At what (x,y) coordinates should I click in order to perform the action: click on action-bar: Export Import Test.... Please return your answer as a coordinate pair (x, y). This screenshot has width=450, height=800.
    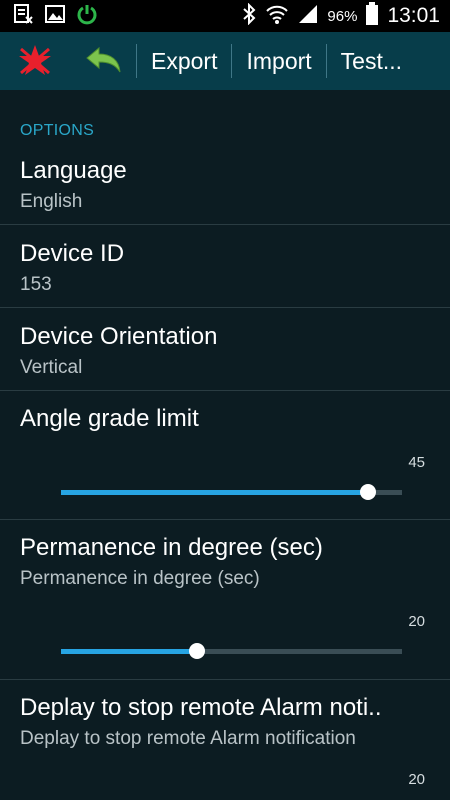
    Looking at the image, I should click on (225, 61).